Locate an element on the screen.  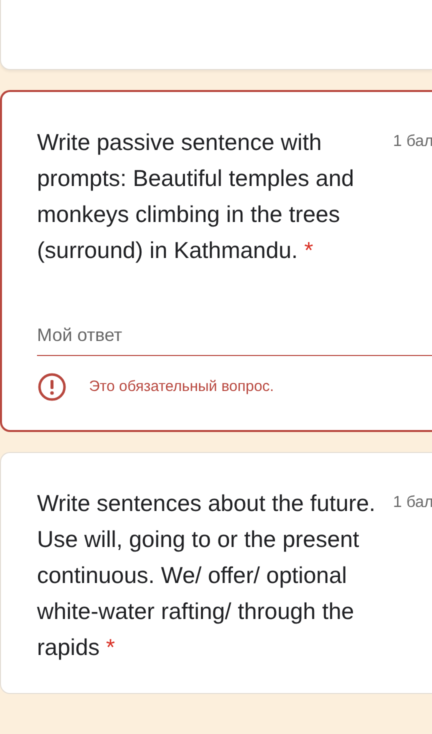
answer-field: Мой ответ is located at coordinates (234, 339).